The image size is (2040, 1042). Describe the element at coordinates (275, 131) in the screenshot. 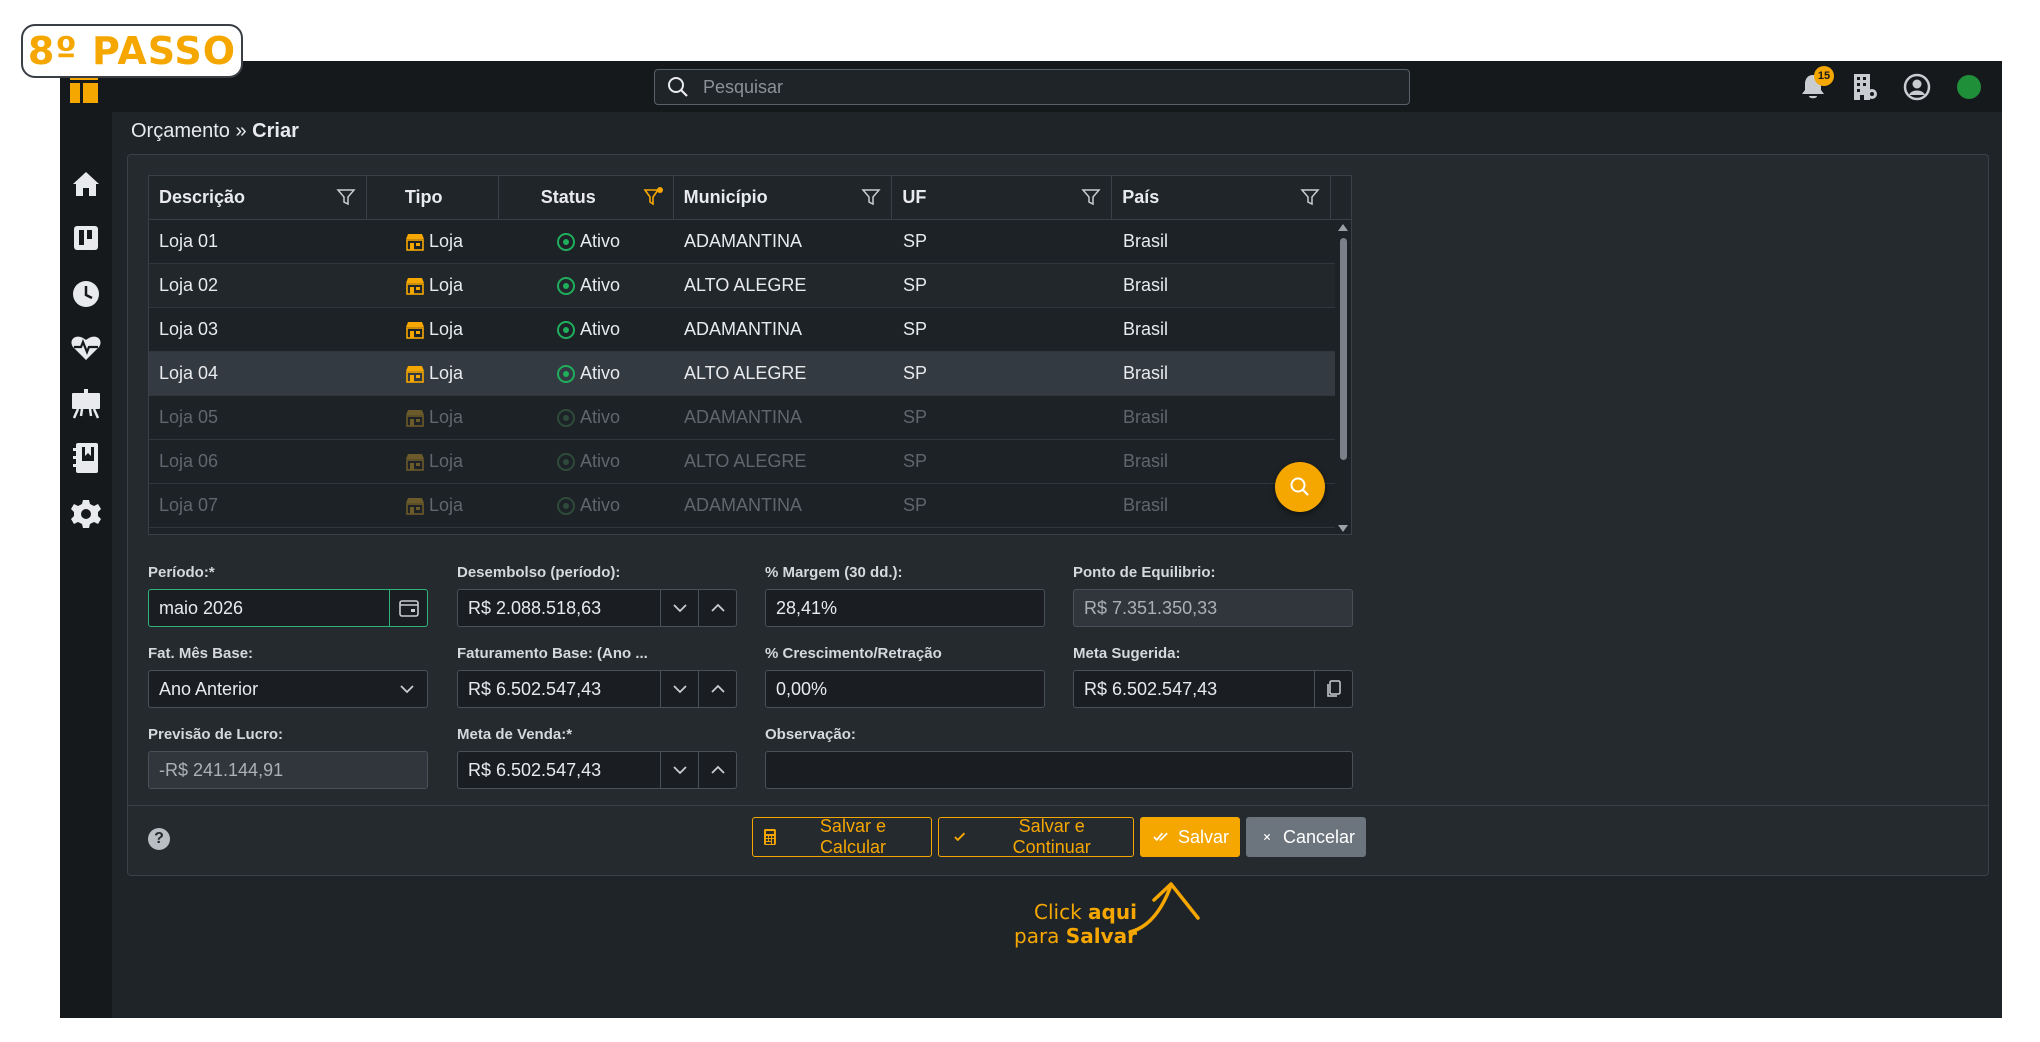

I see `breadcrumb-current: Criar` at that location.